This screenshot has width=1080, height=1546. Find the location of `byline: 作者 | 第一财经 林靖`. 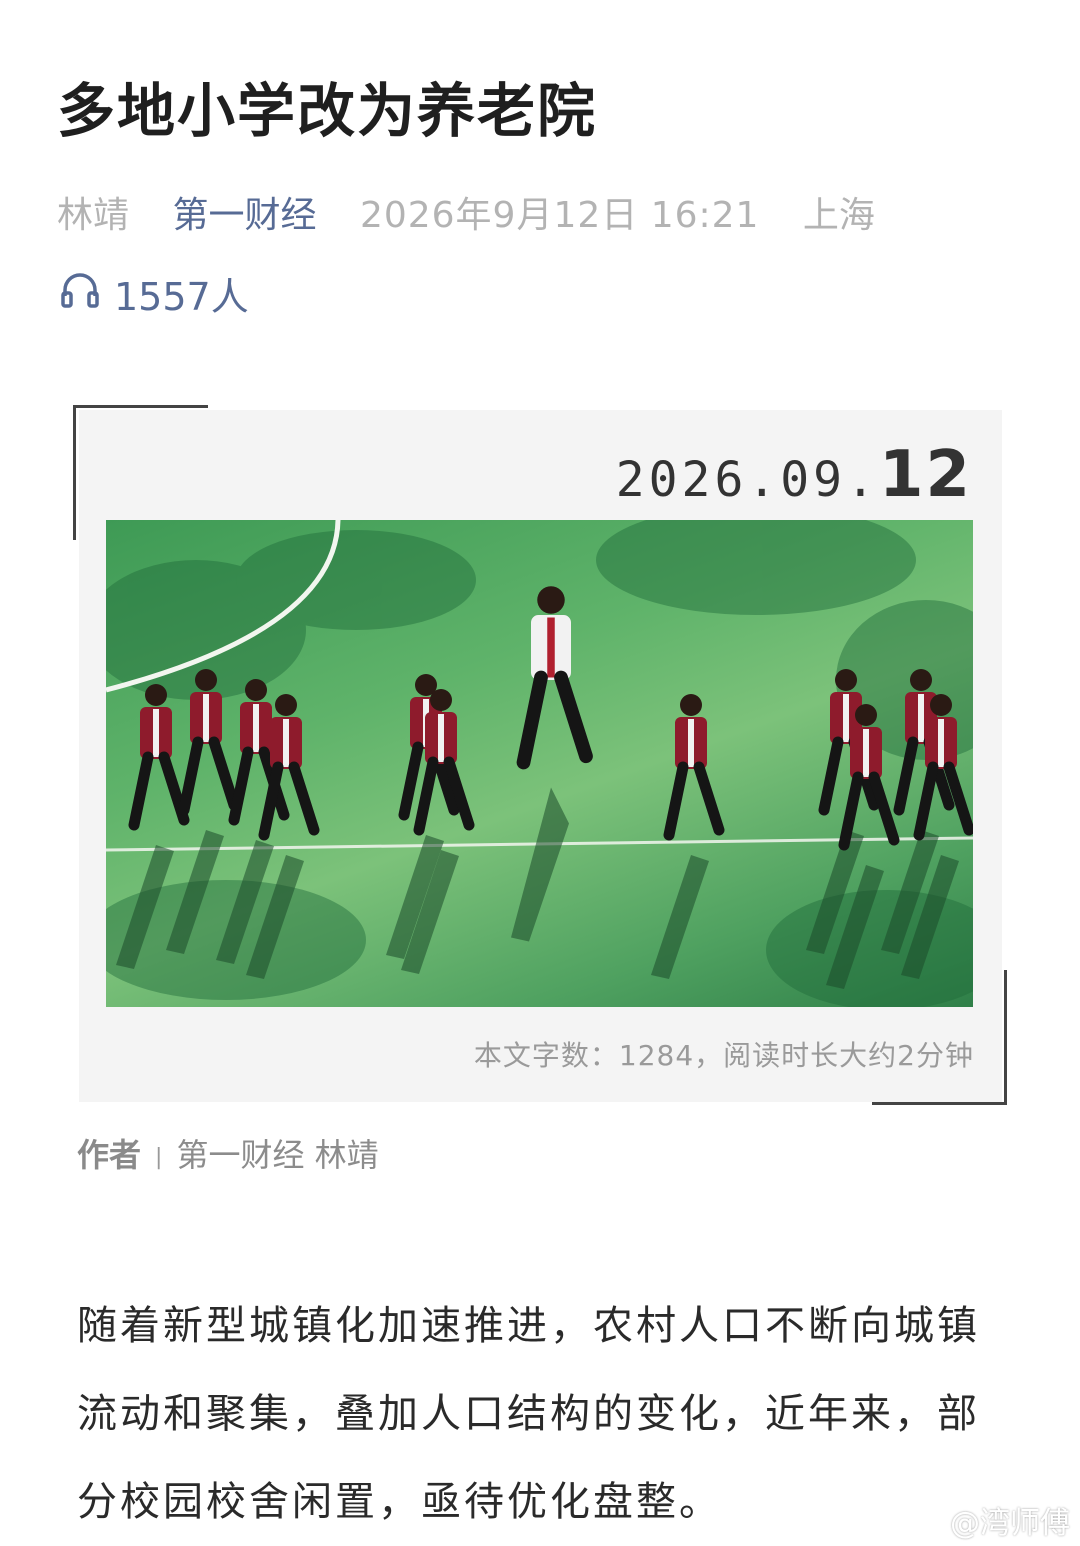

byline: 作者 | 第一财经 林靖 is located at coordinates (228, 1153).